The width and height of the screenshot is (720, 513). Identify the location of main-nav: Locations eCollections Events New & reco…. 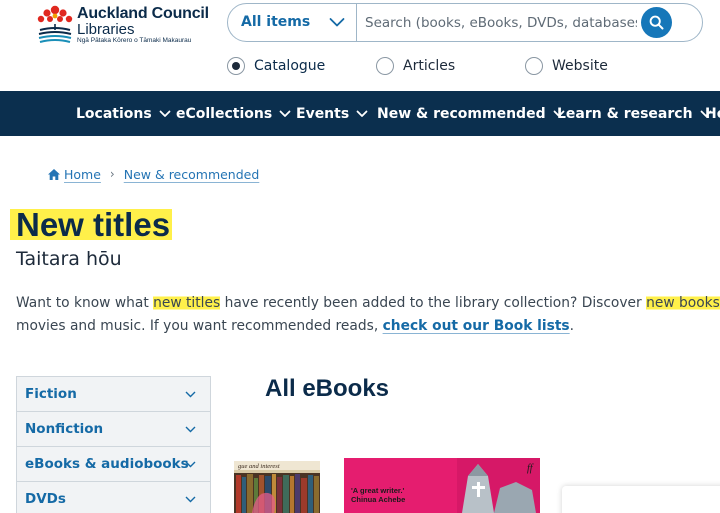
(360, 113).